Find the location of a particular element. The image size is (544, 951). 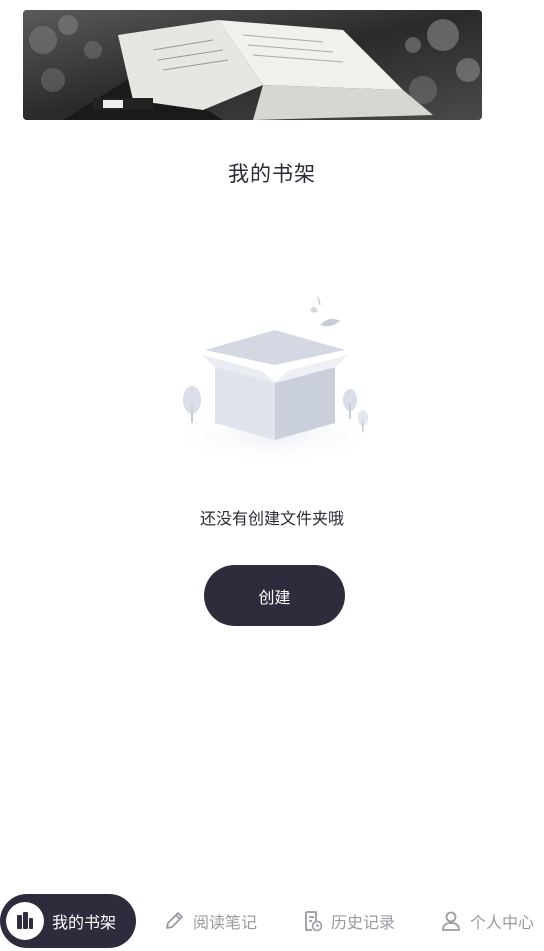

tab-reading-notes: 阅读笔记 is located at coordinates (210, 921).